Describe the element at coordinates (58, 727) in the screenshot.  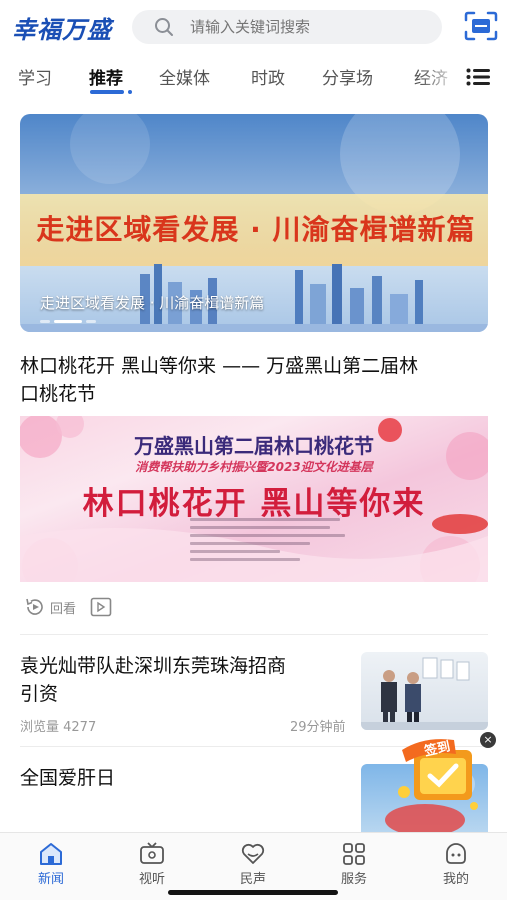
I see `view-count: 浏览量 4277` at that location.